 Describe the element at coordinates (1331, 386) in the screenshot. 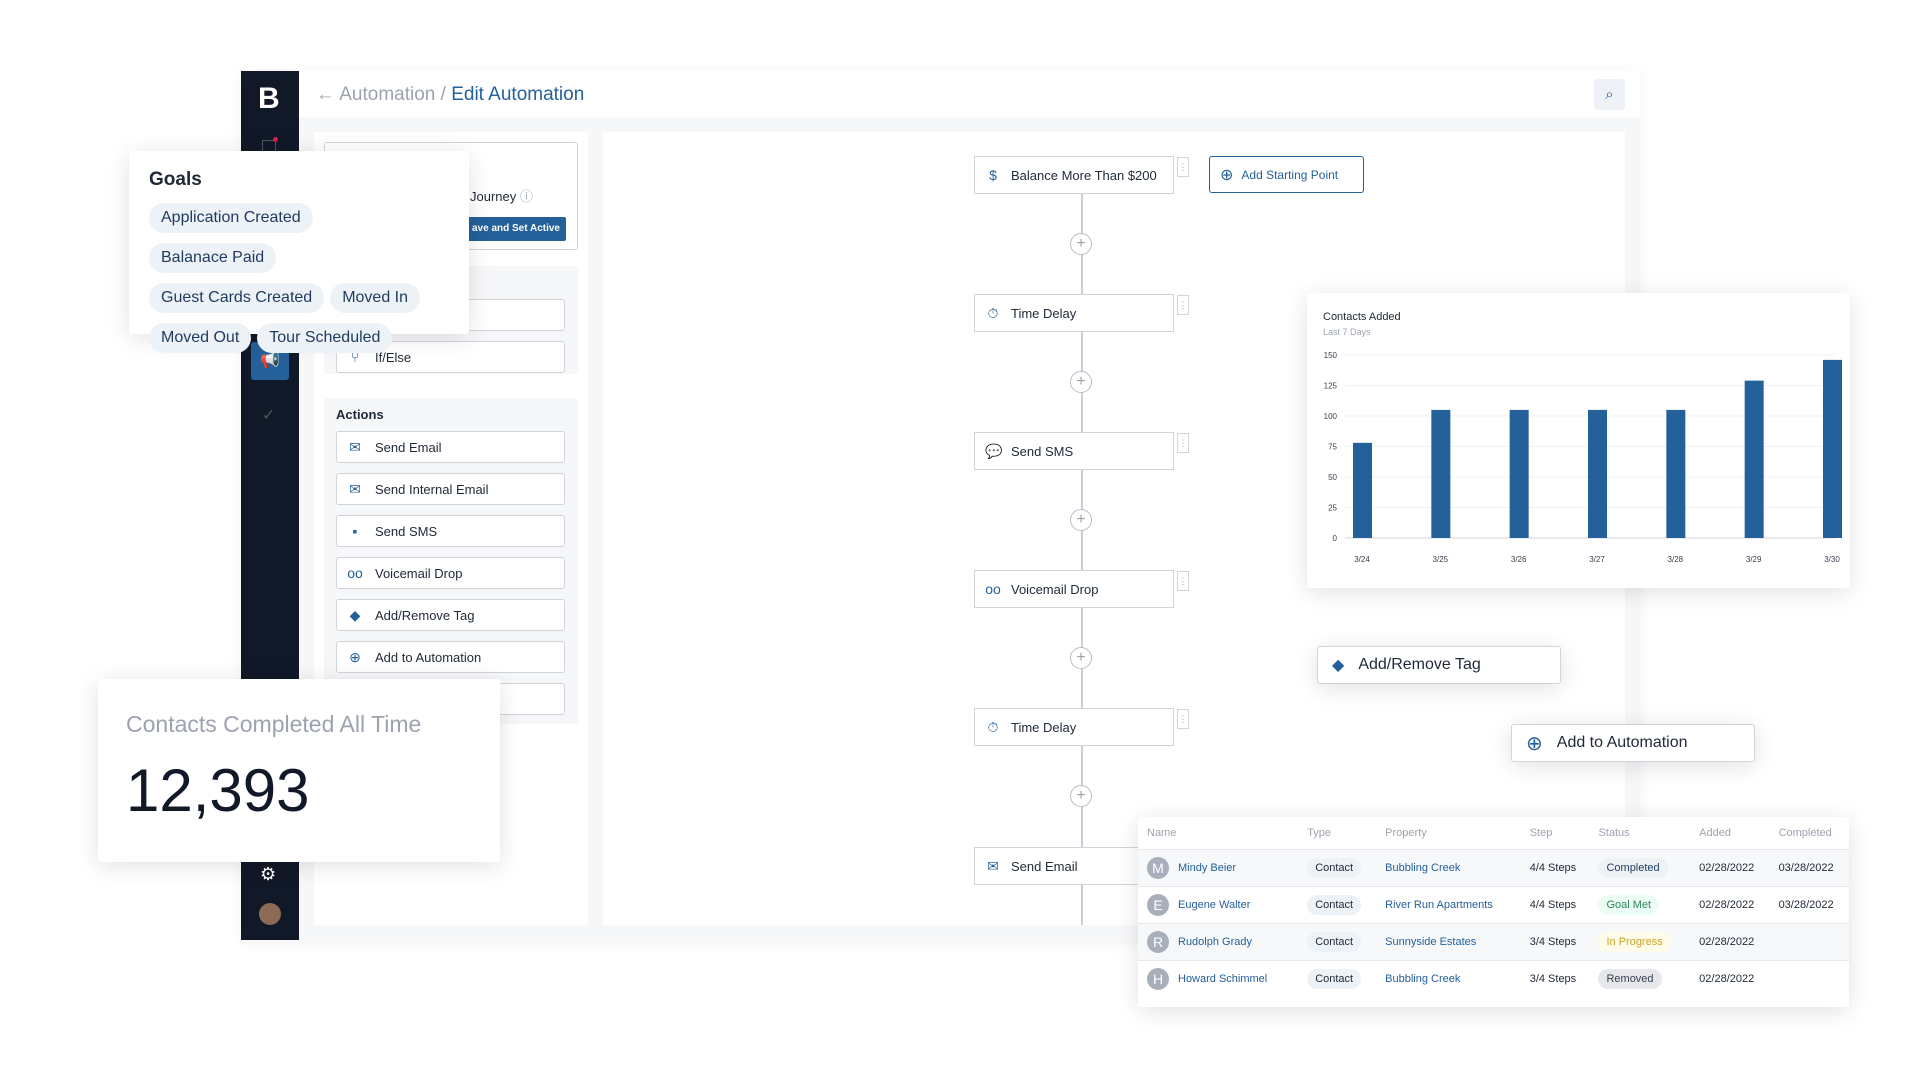

I see `y-tick-label: 125` at that location.